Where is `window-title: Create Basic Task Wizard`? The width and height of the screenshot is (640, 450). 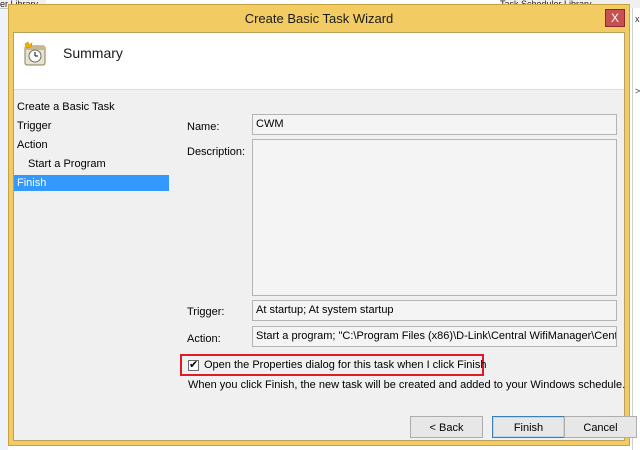 window-title: Create Basic Task Wizard is located at coordinates (319, 18).